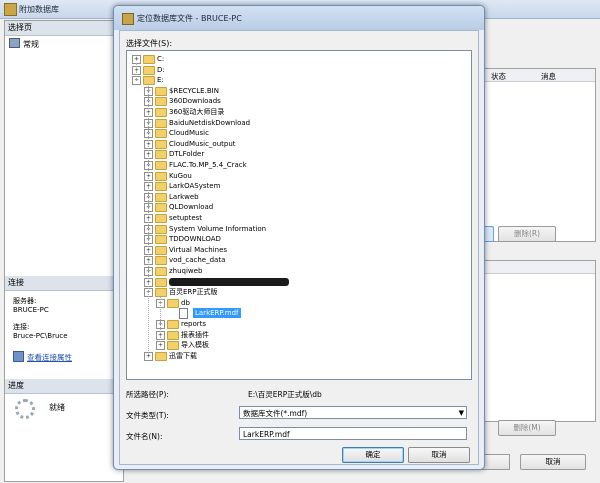 This screenshot has width=600, height=483. Describe the element at coordinates (160, 80) in the screenshot. I see `tree-node-label: E:` at that location.